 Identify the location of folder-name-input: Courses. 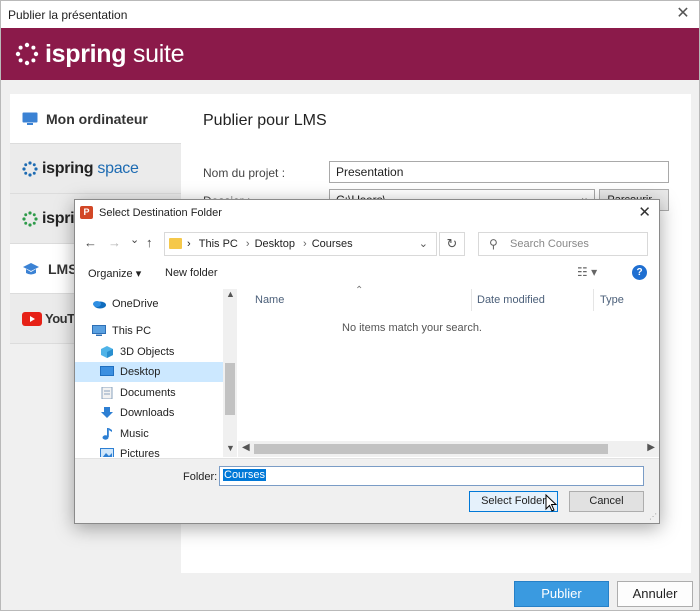
(431, 476).